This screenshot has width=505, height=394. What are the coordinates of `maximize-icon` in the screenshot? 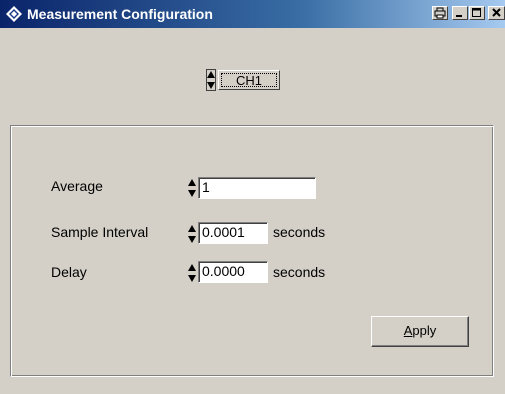 It's located at (476, 12).